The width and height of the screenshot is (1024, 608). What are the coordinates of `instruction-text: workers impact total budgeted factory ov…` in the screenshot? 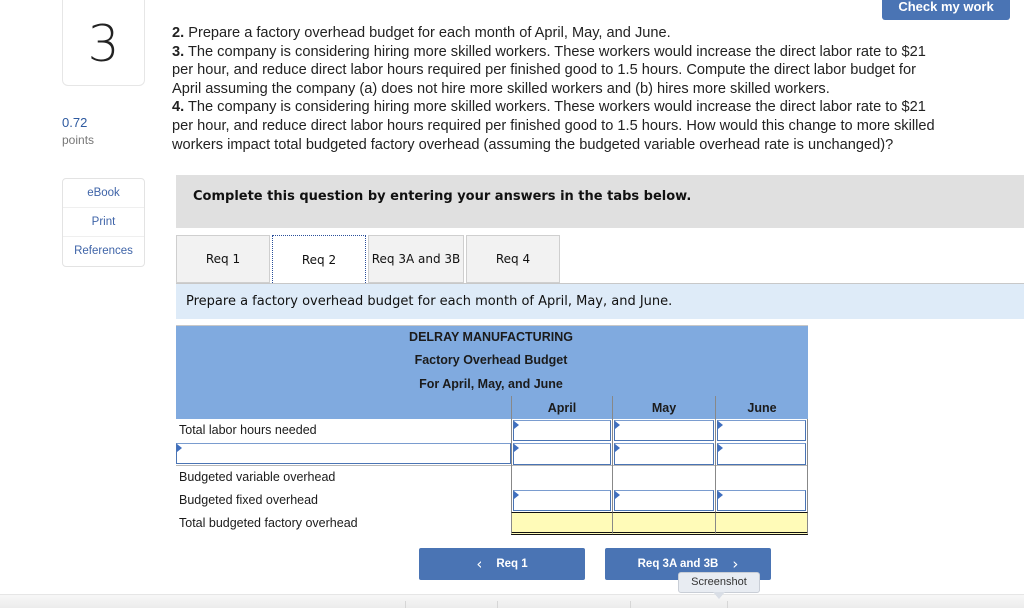 It's located at (533, 144).